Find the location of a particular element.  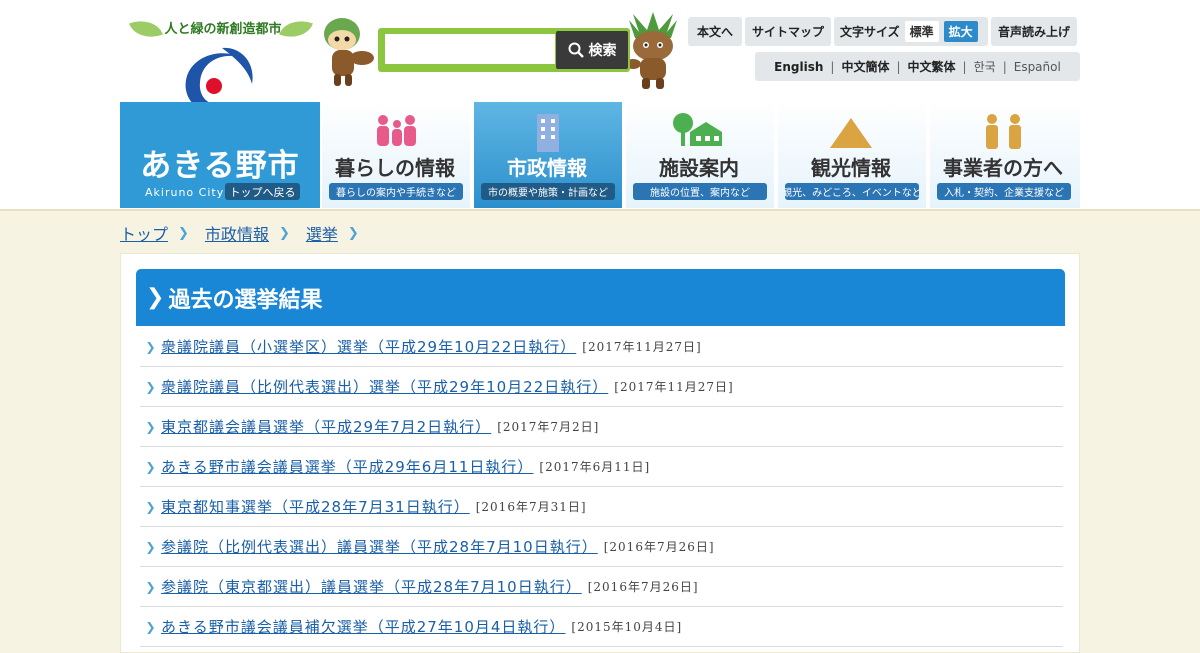

breadcrumb: トップ ❯ 市政情報 ❯ 選挙 ❯ is located at coordinates (247, 233).